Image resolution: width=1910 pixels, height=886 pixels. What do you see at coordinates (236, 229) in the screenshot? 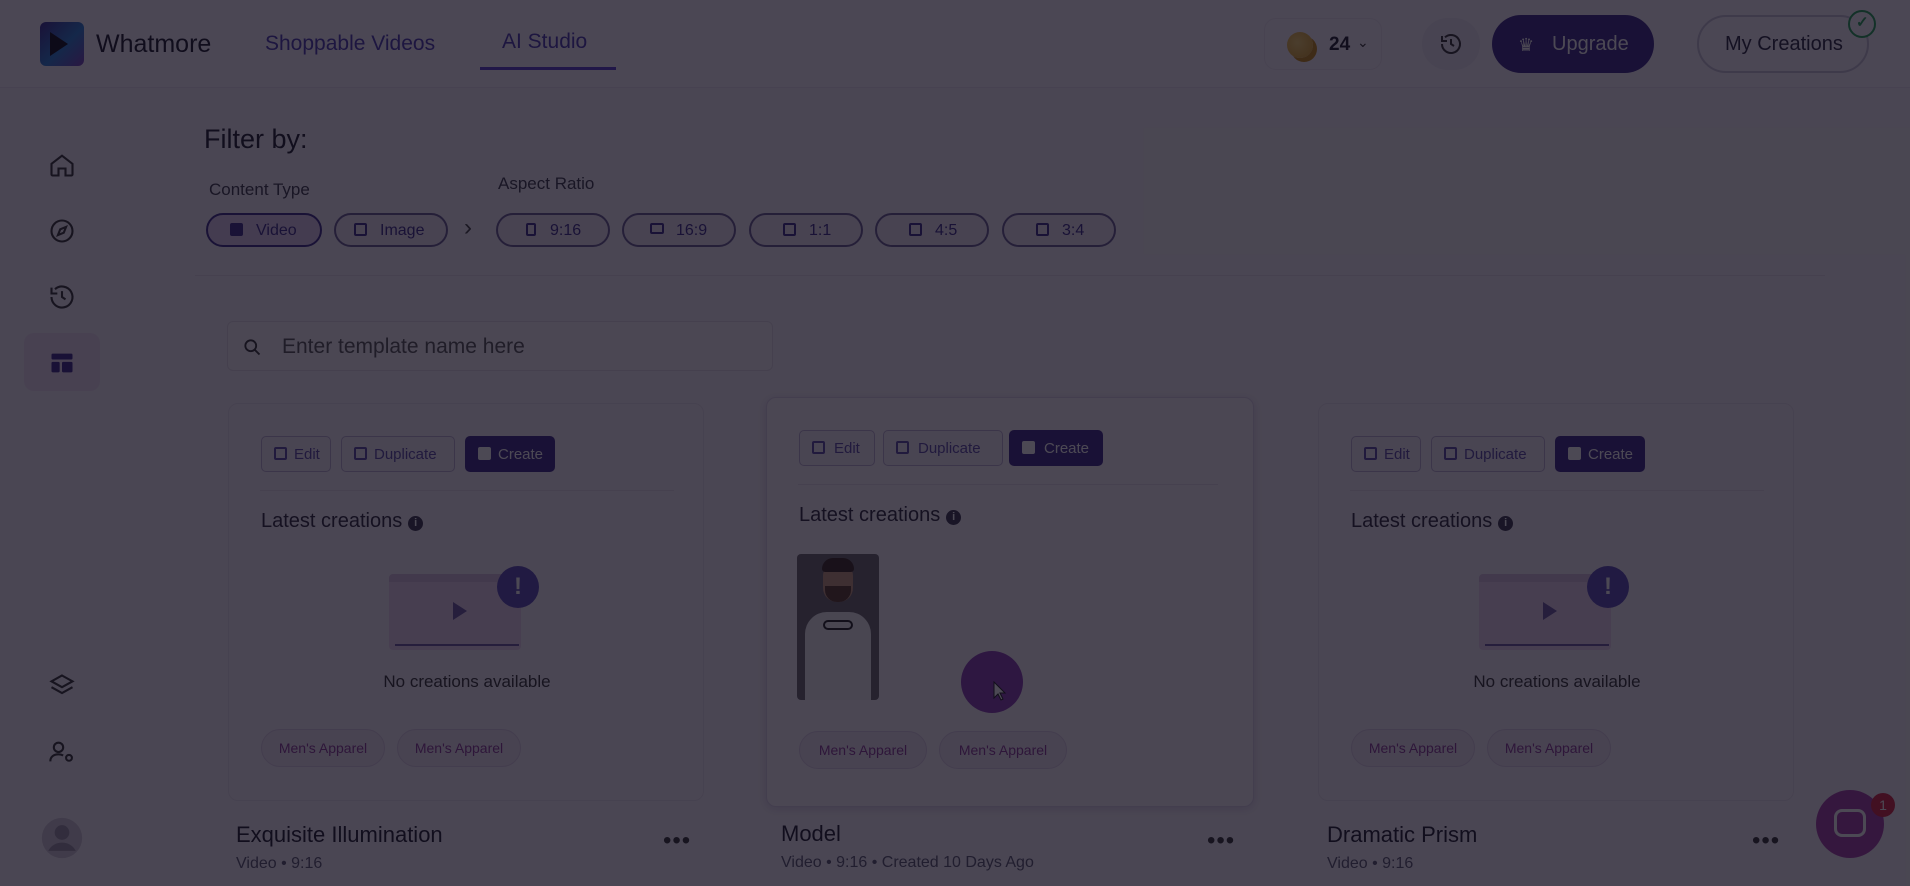
I see `video-icon` at bounding box center [236, 229].